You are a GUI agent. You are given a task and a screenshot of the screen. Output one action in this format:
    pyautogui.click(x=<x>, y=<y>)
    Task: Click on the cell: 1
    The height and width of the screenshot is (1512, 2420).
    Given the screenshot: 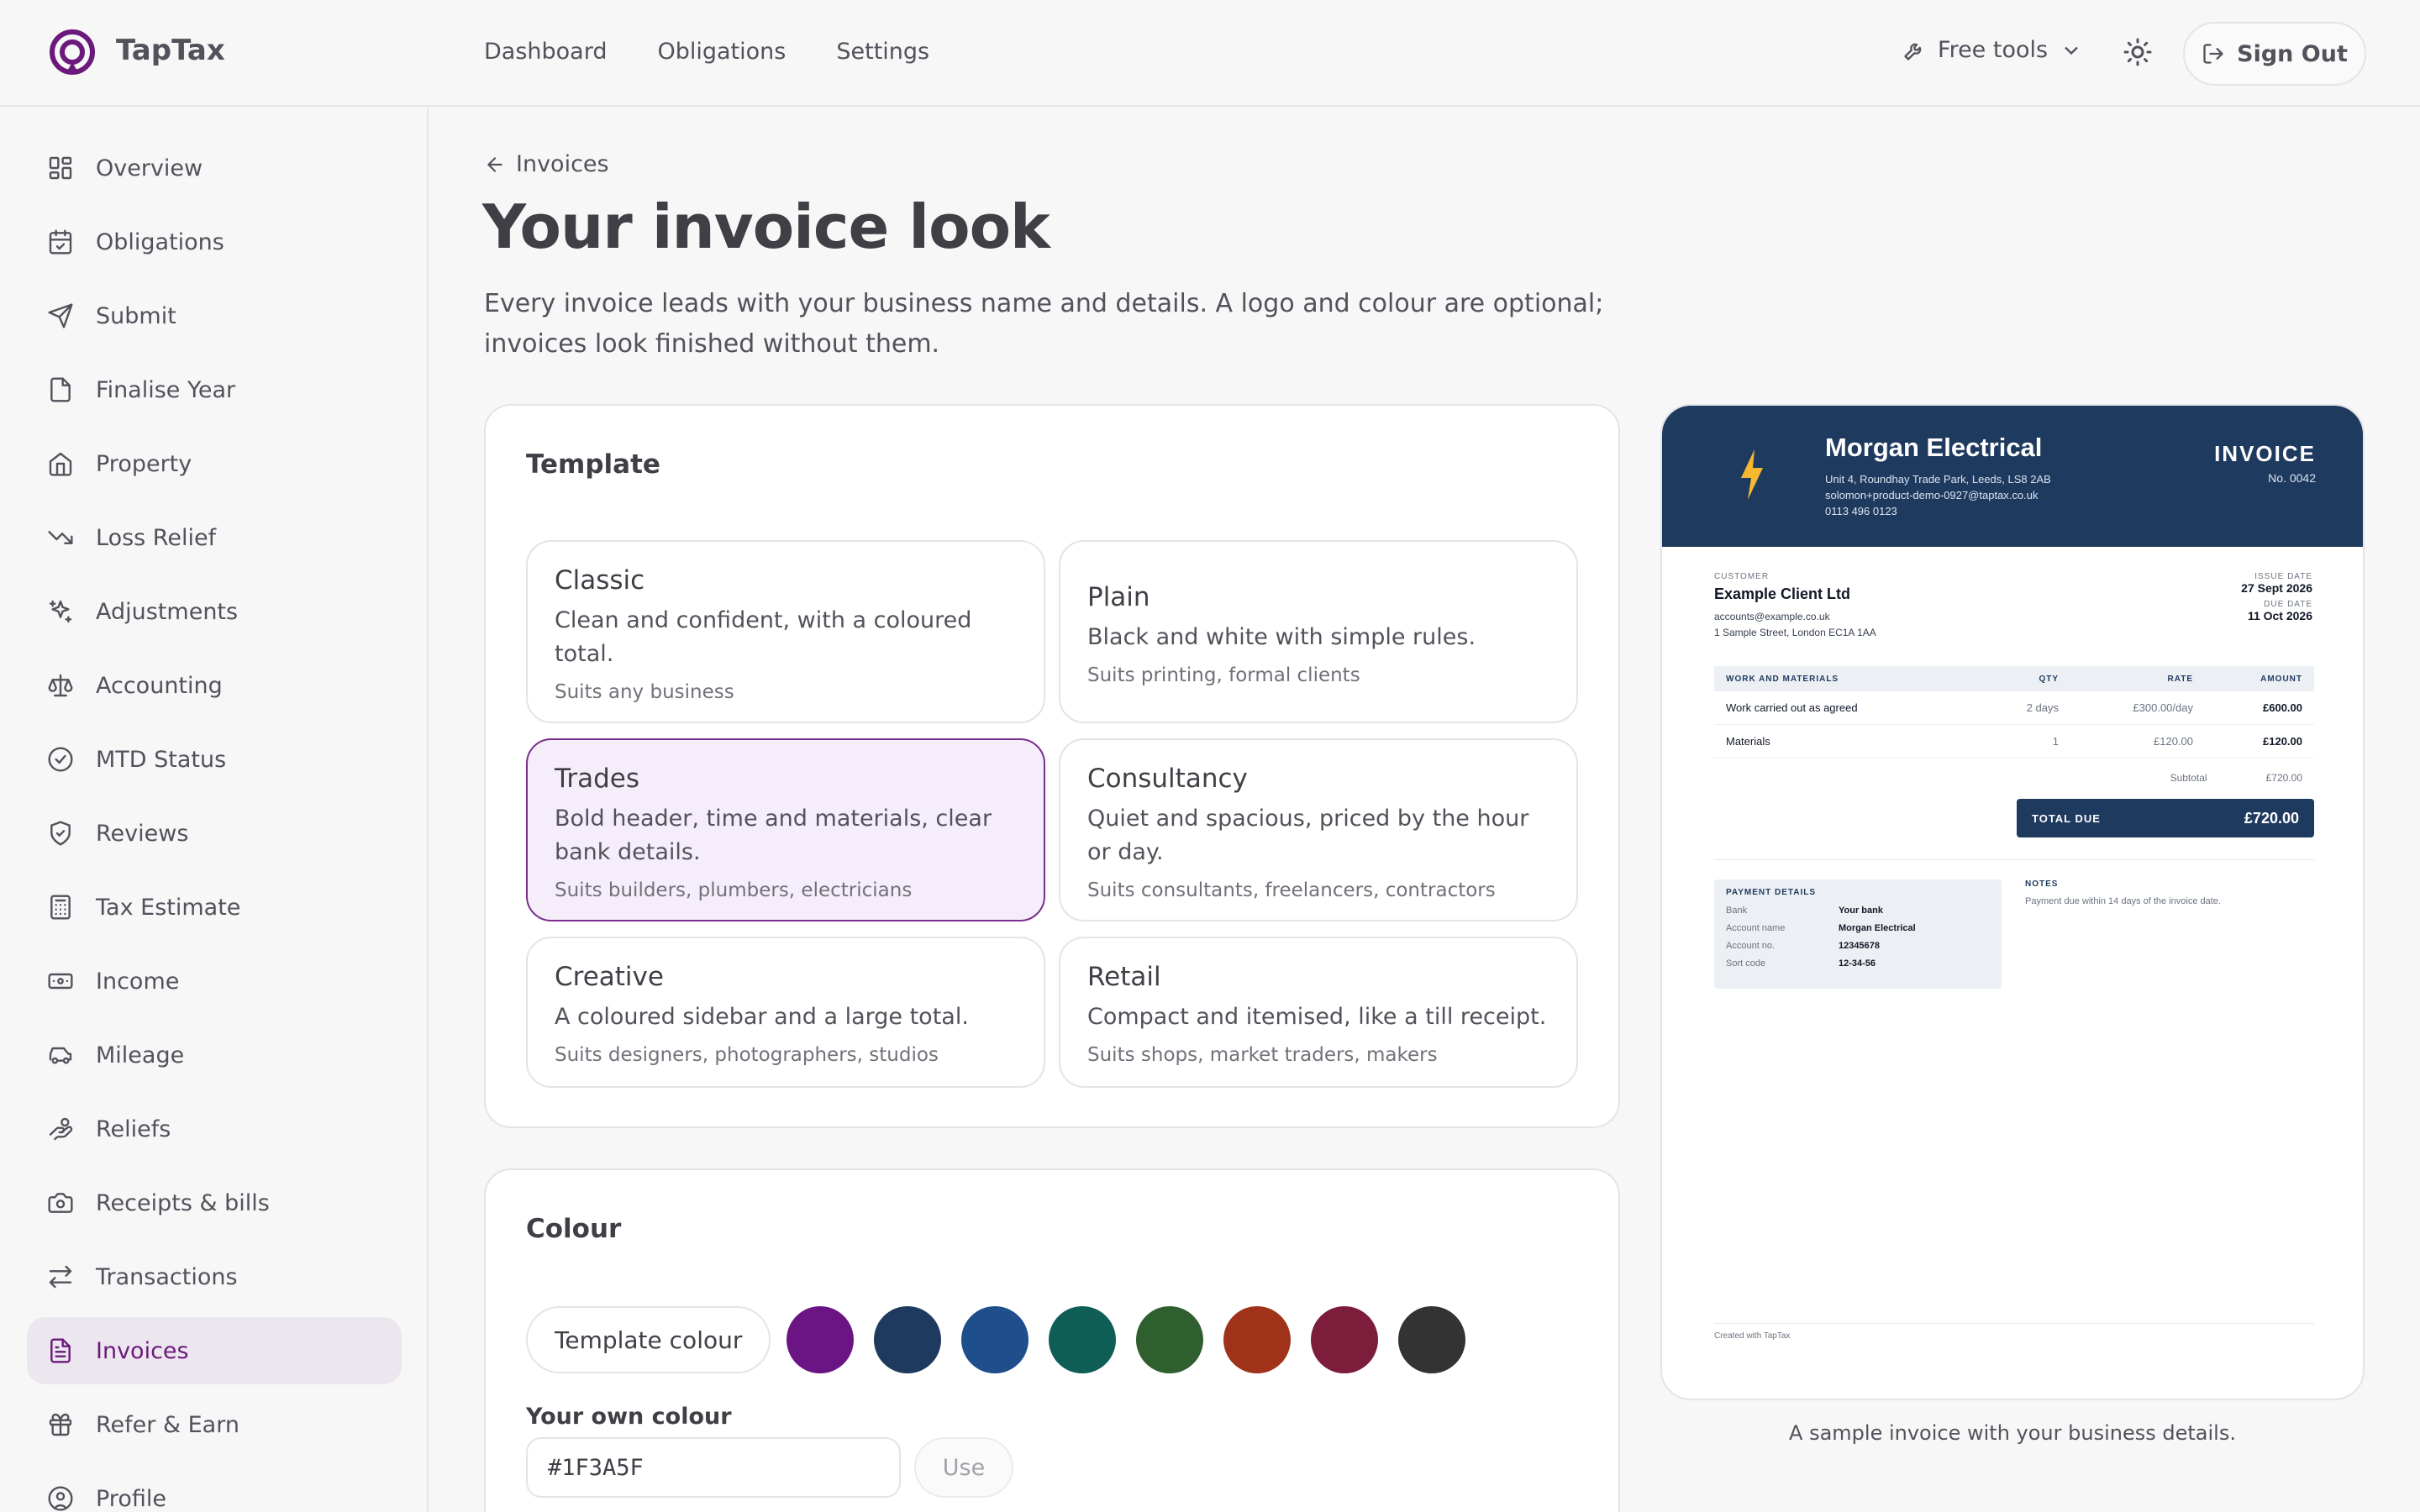 What is the action you would take?
    pyautogui.click(x=2055, y=741)
    